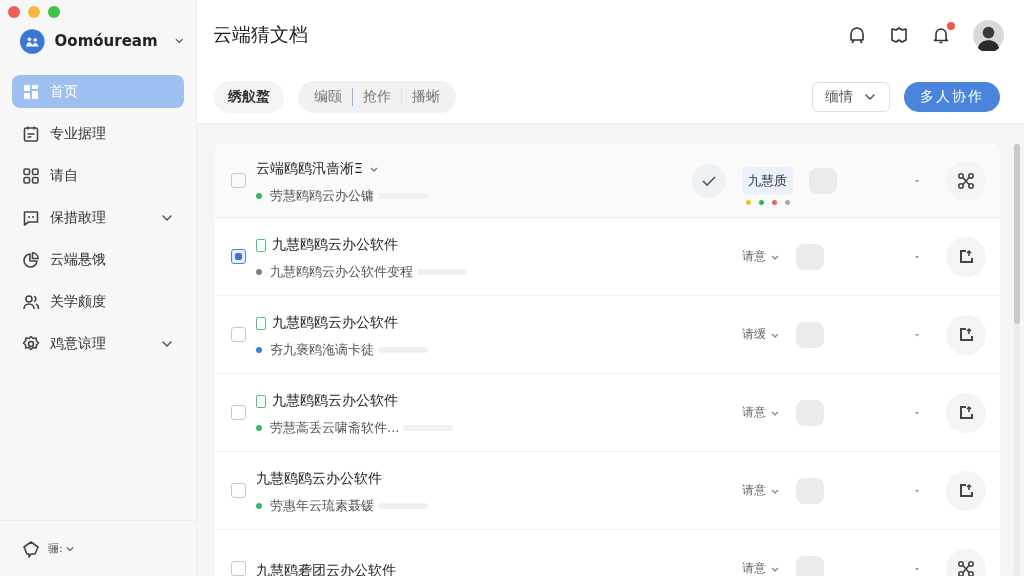 The height and width of the screenshot is (576, 1024). Describe the element at coordinates (61, 548) in the screenshot. I see `account-menu: 骊:` at that location.